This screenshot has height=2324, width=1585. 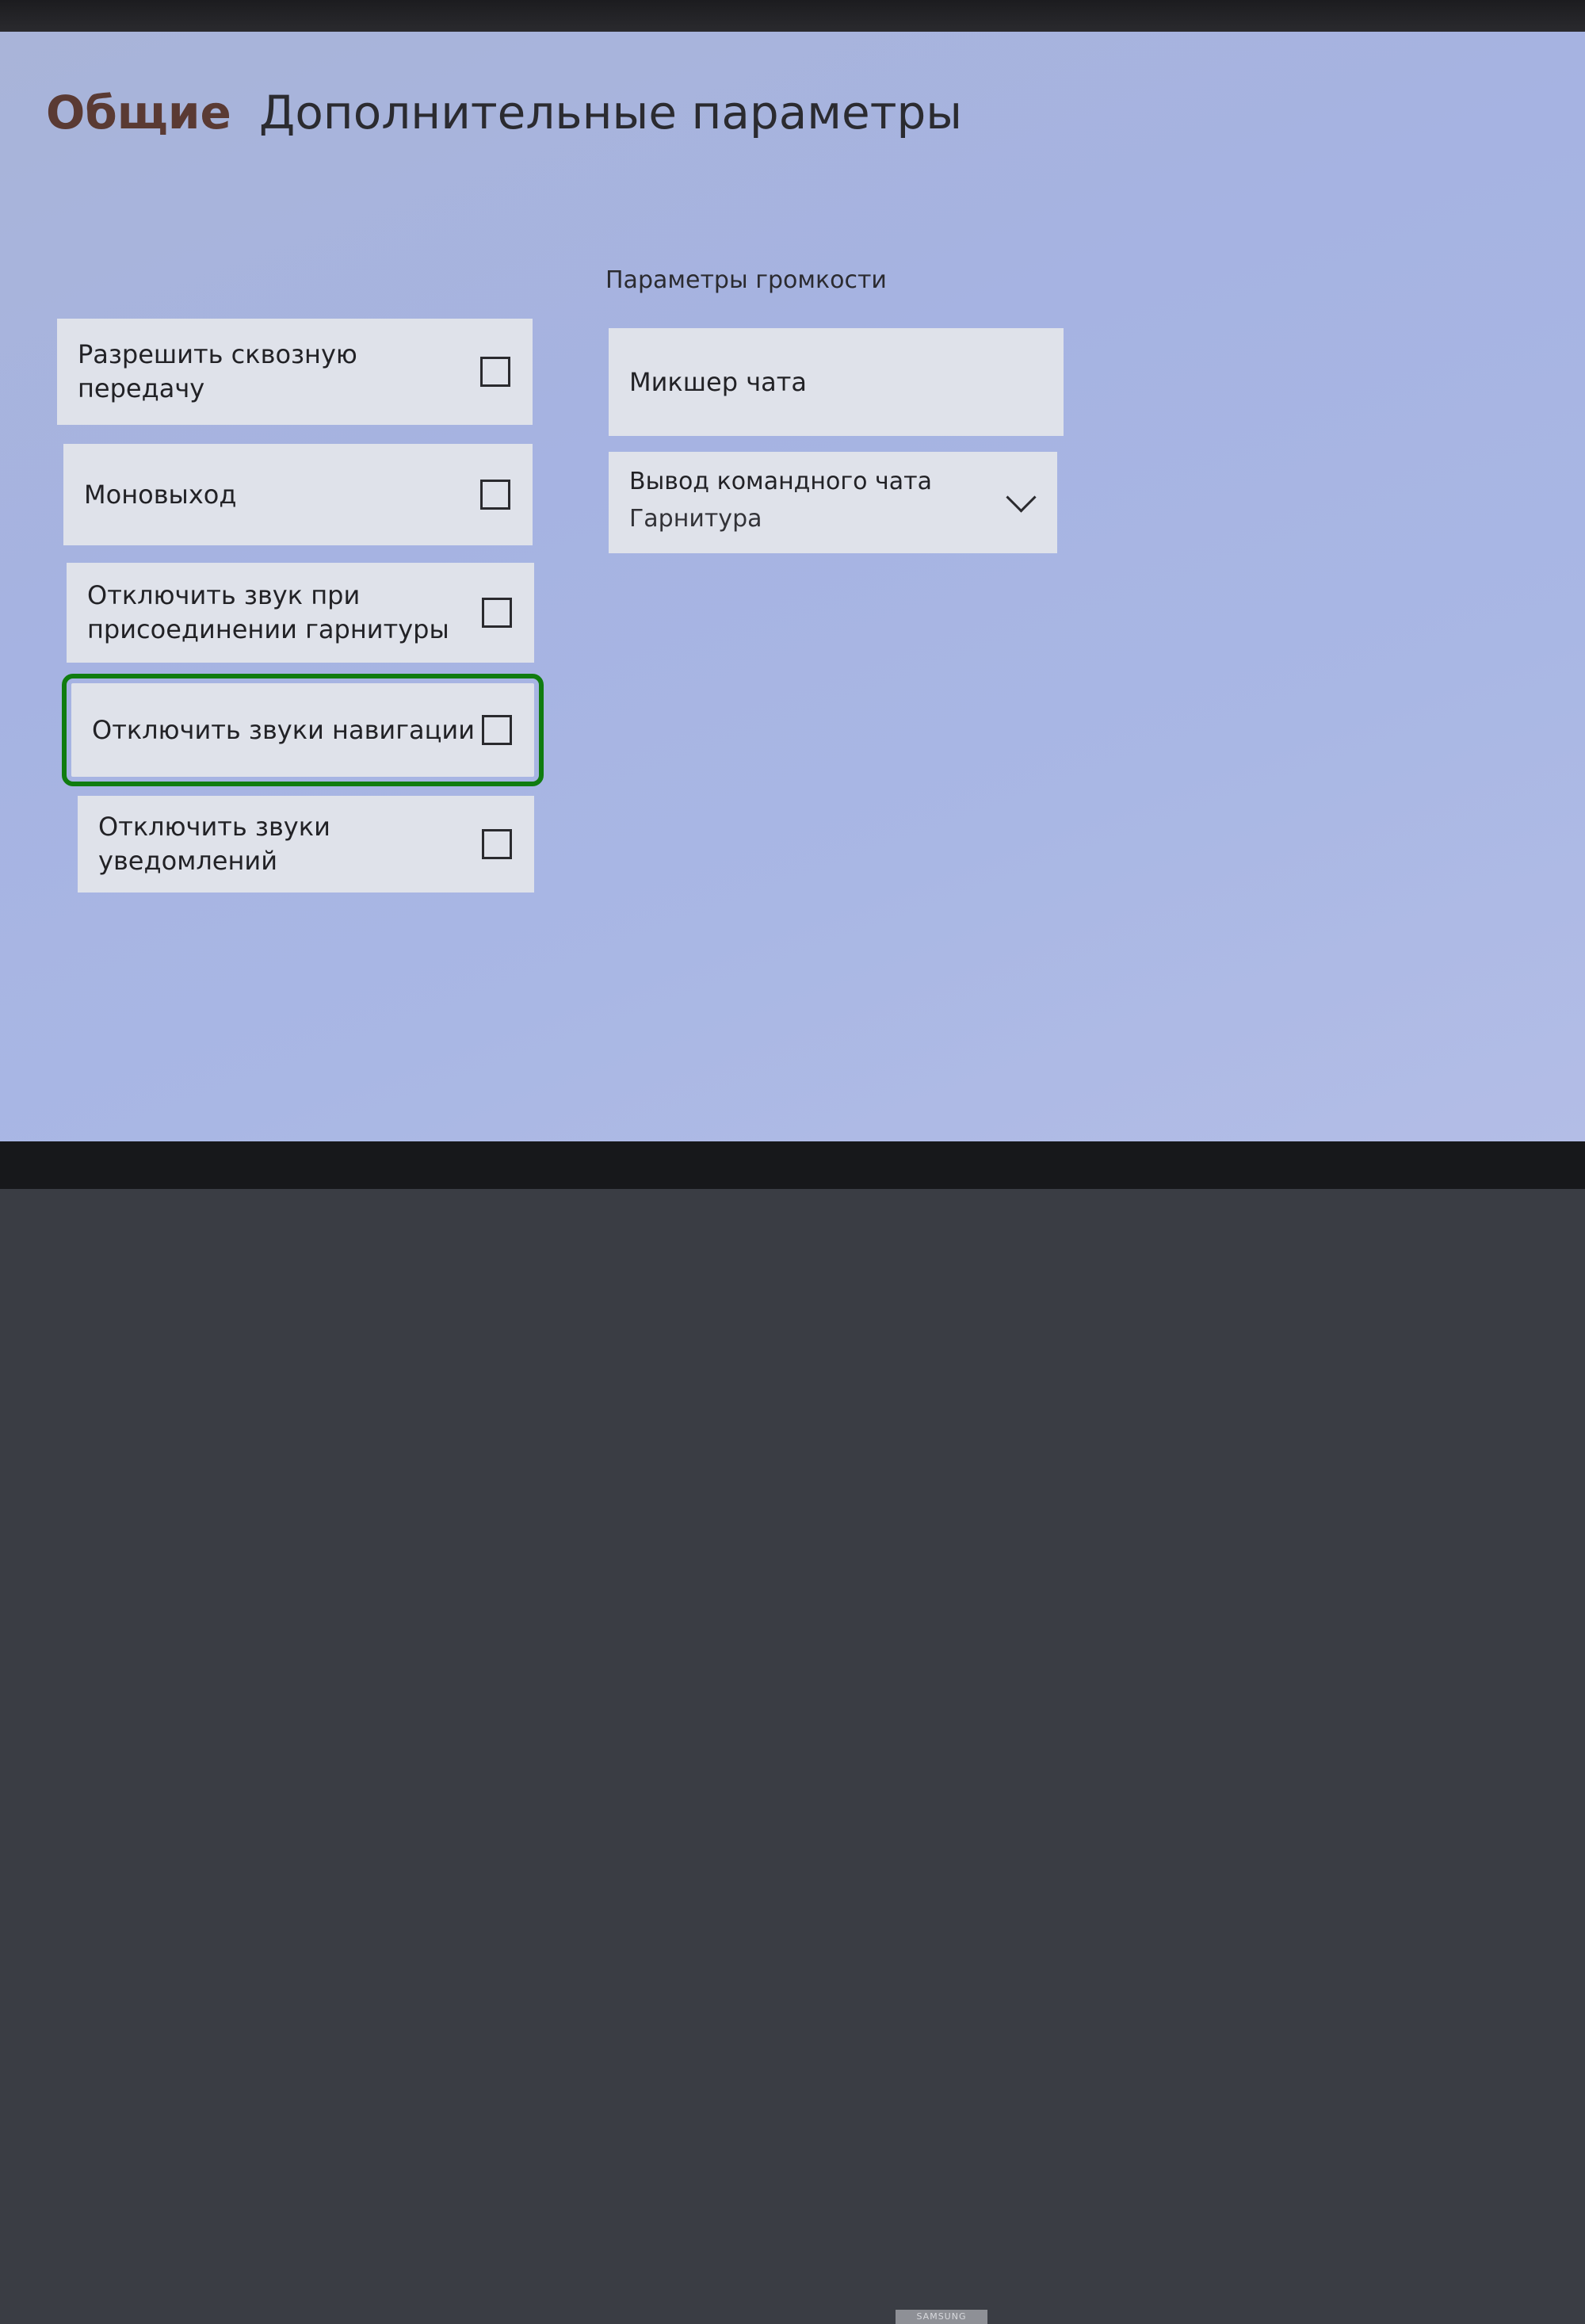 I want to click on volume-settings-title: Параметры громкости, so click(x=746, y=280).